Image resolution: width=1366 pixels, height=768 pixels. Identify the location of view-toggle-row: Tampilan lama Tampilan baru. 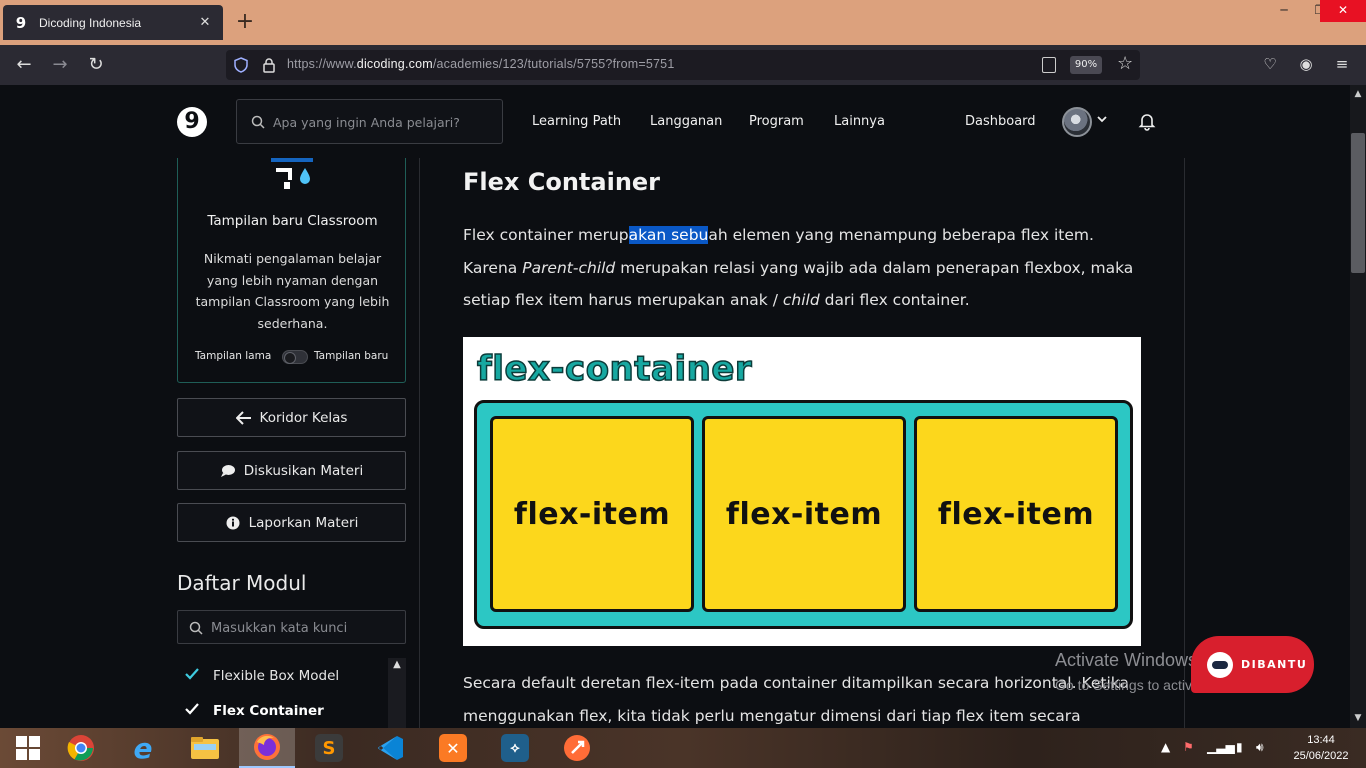
(292, 356).